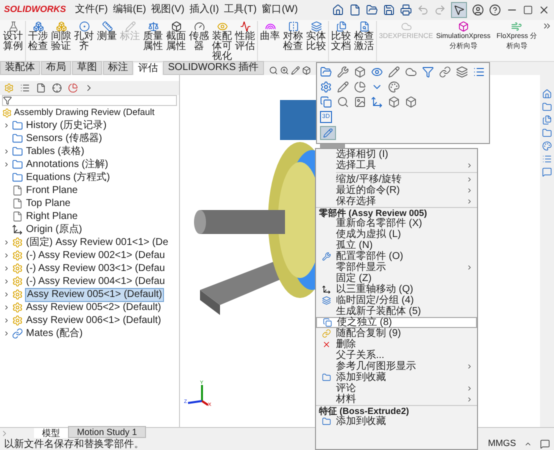  I want to click on tree-item: (-) Assy Review 003<1> (Defau, so click(95, 268).